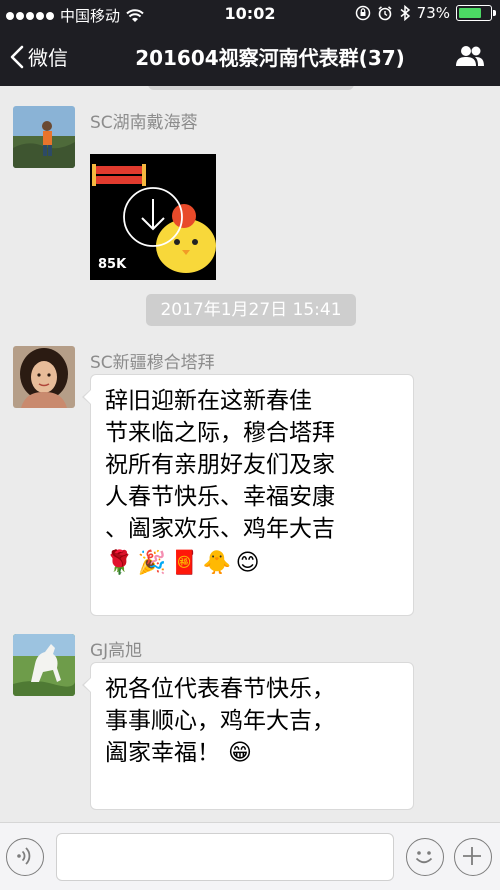  What do you see at coordinates (152, 363) in the screenshot?
I see `sender-name: SC新疆穆合塔拜` at bounding box center [152, 363].